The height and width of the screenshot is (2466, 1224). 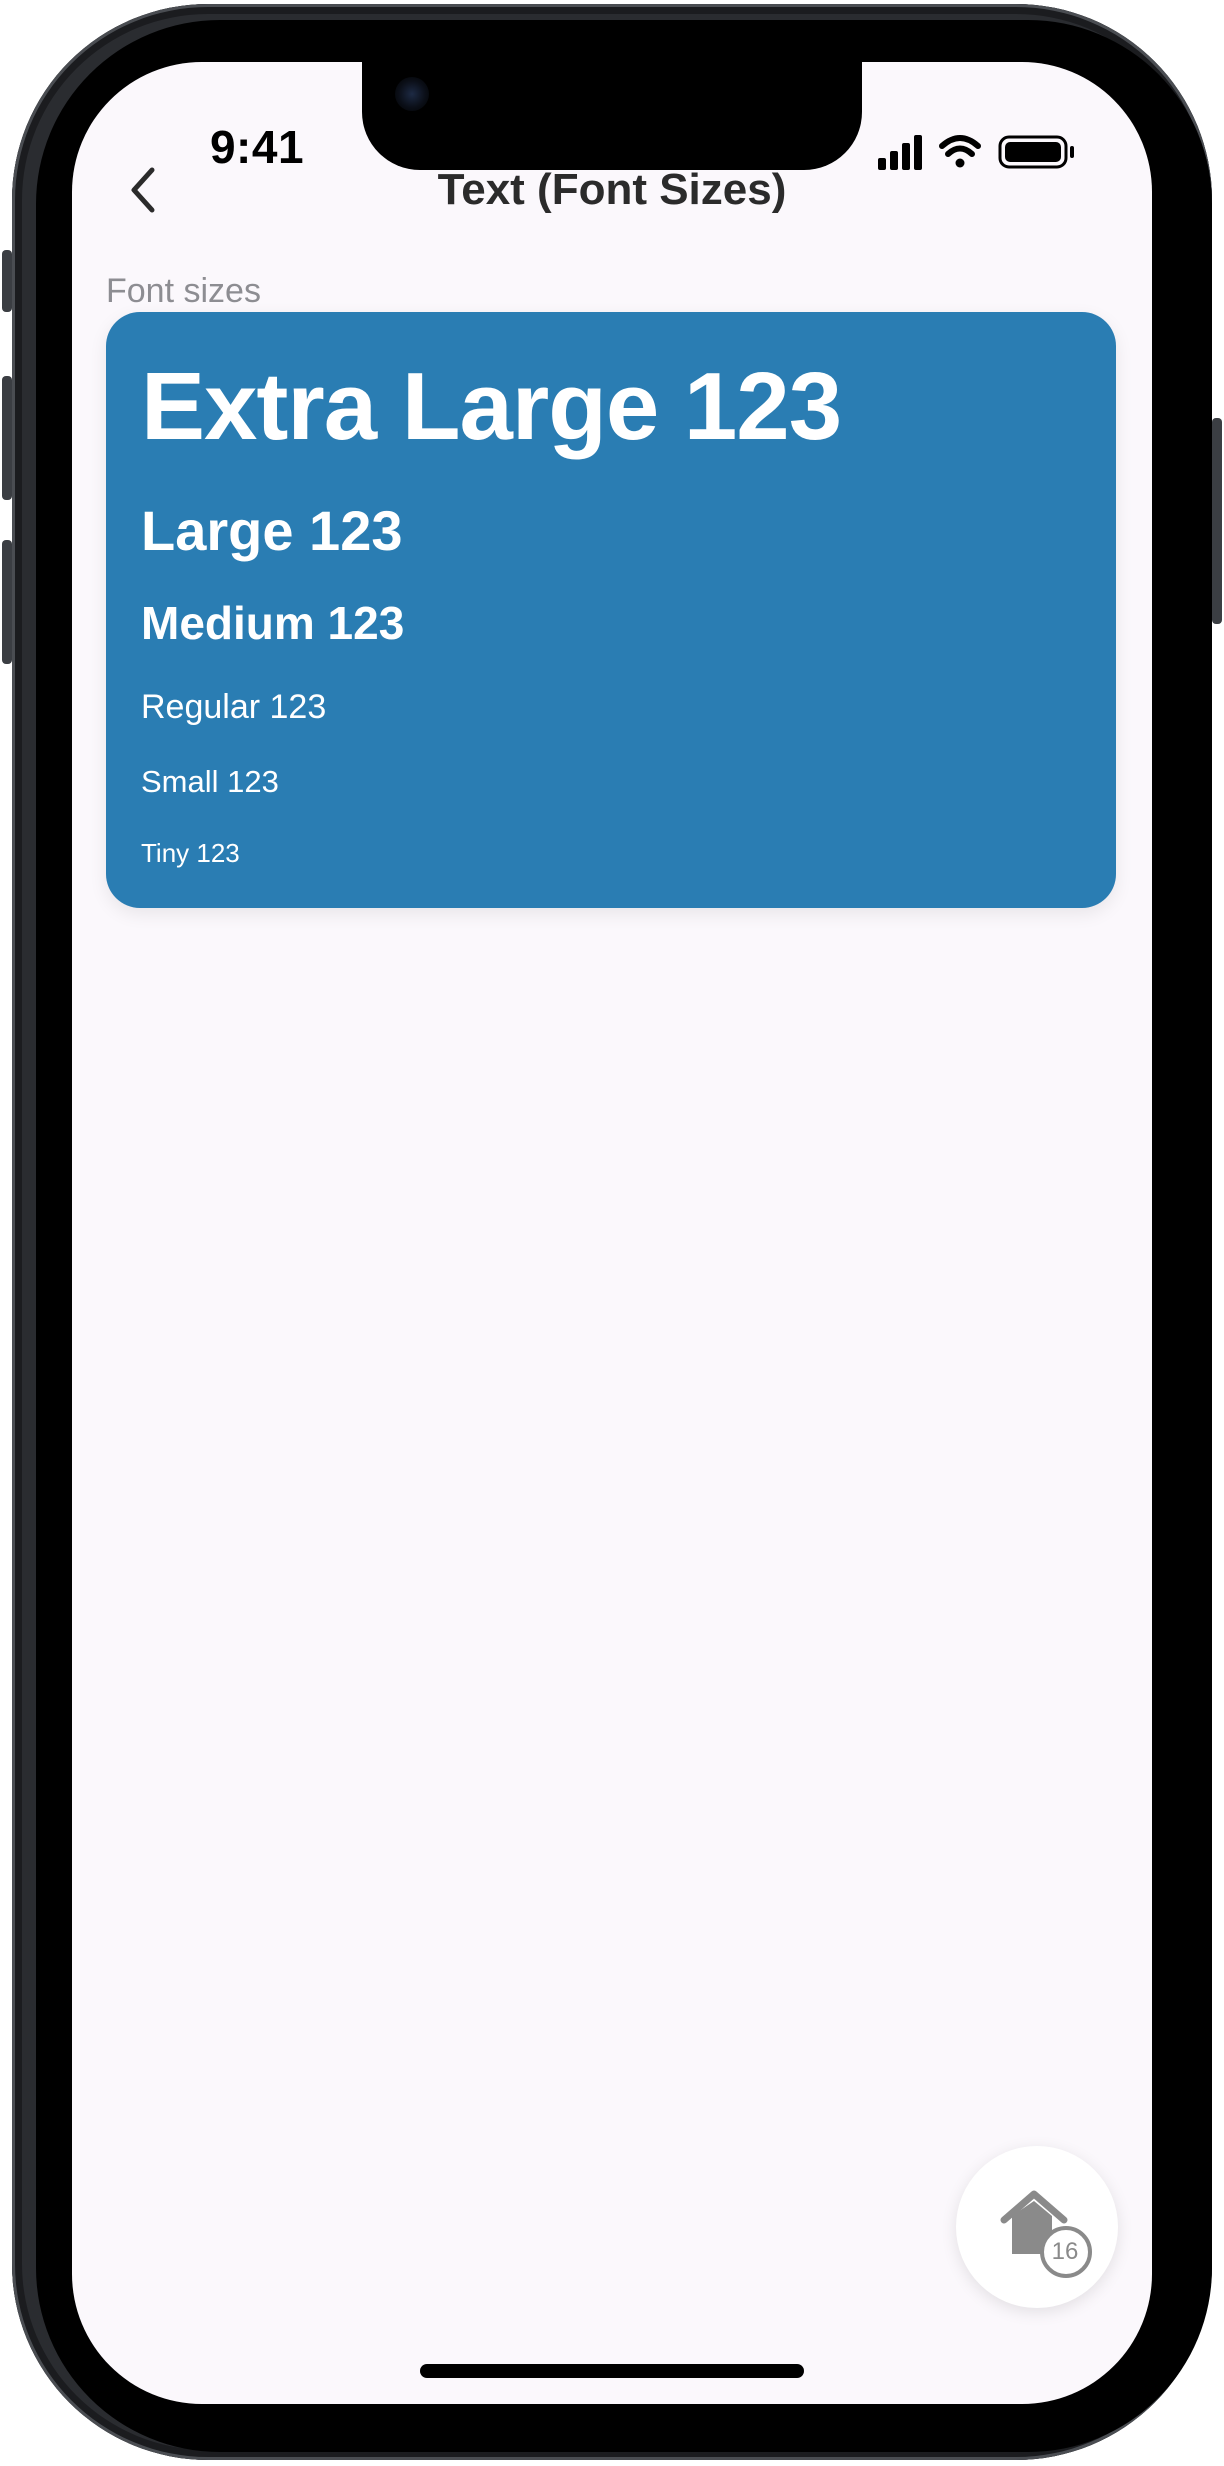 I want to click on front-camera, so click(x=412, y=94).